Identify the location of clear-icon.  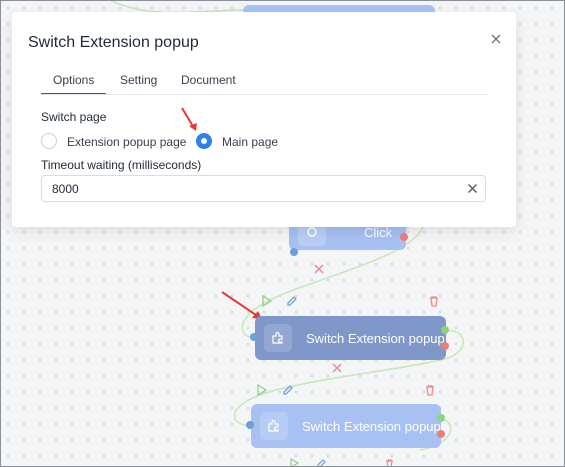
(472, 188).